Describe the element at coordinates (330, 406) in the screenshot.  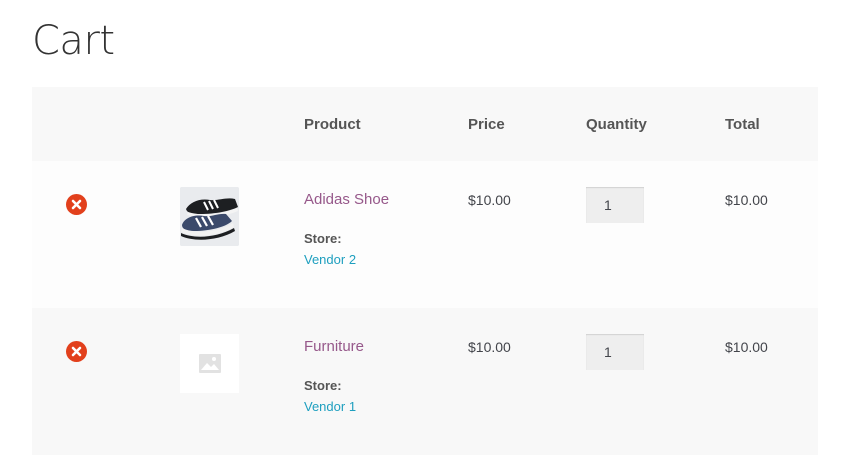
I see `vendor-link: Vendor 1` at that location.